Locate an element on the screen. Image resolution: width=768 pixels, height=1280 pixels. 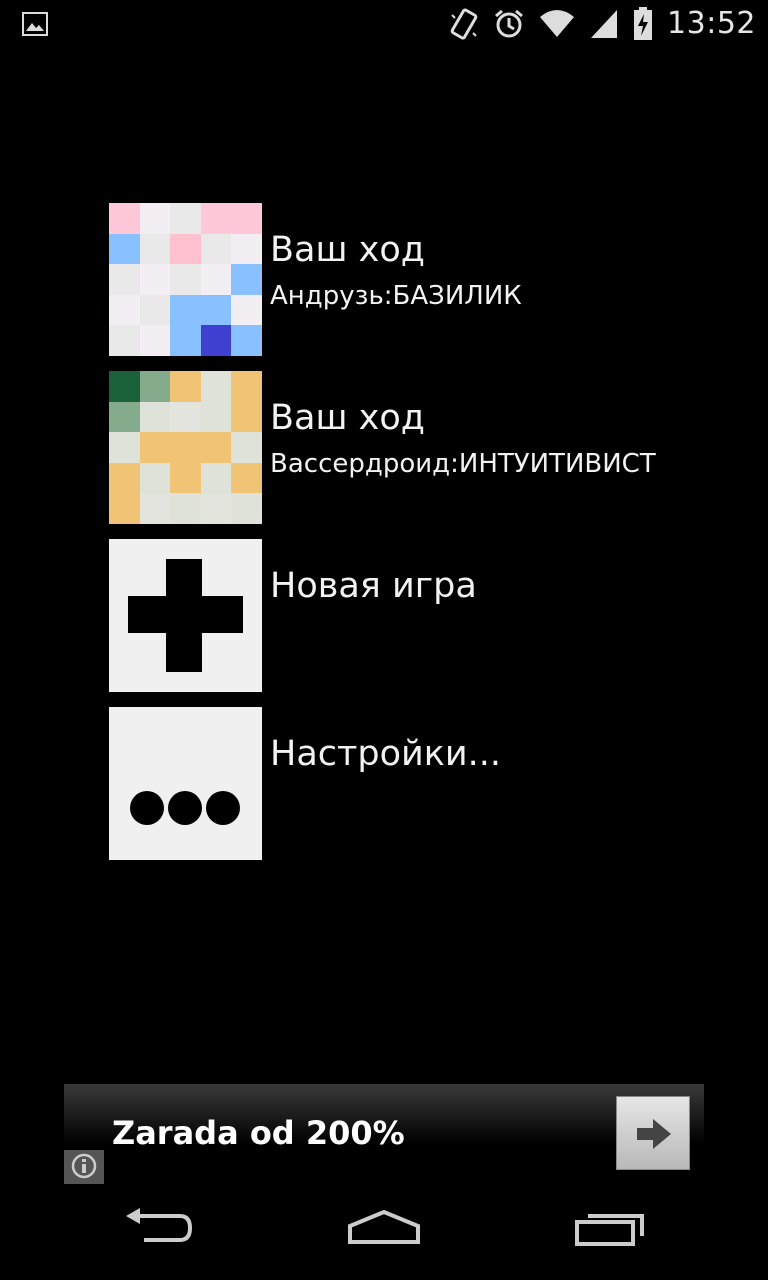
status-time: 13:52 is located at coordinates (711, 23).